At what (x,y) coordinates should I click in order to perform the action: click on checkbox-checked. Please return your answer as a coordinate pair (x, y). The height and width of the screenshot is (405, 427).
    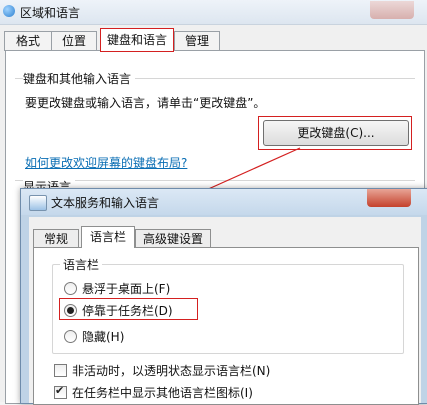
    Looking at the image, I should click on (60, 391).